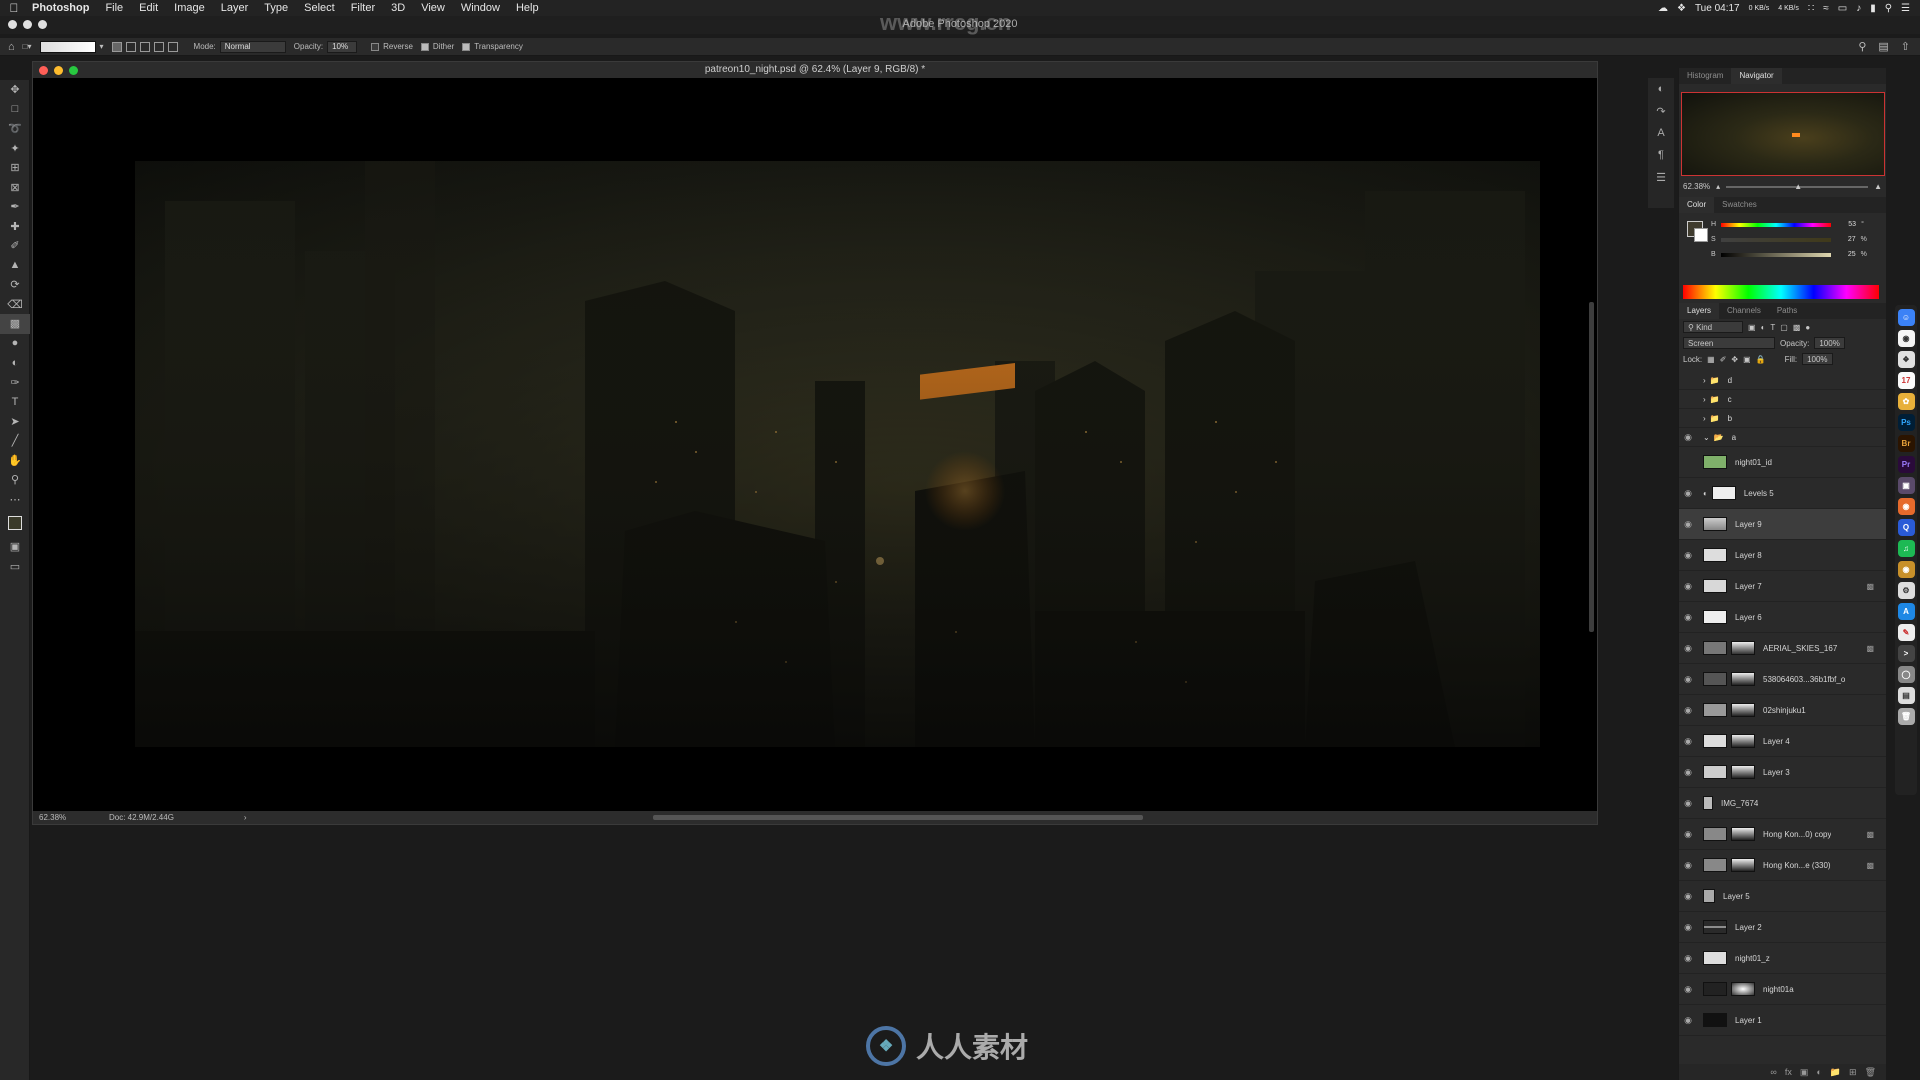 The width and height of the screenshot is (1920, 1080). I want to click on status-zoom: 62.38%, so click(69, 817).